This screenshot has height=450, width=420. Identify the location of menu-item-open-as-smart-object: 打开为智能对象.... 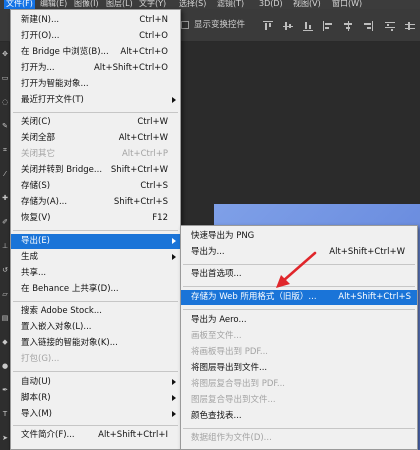
(95, 84).